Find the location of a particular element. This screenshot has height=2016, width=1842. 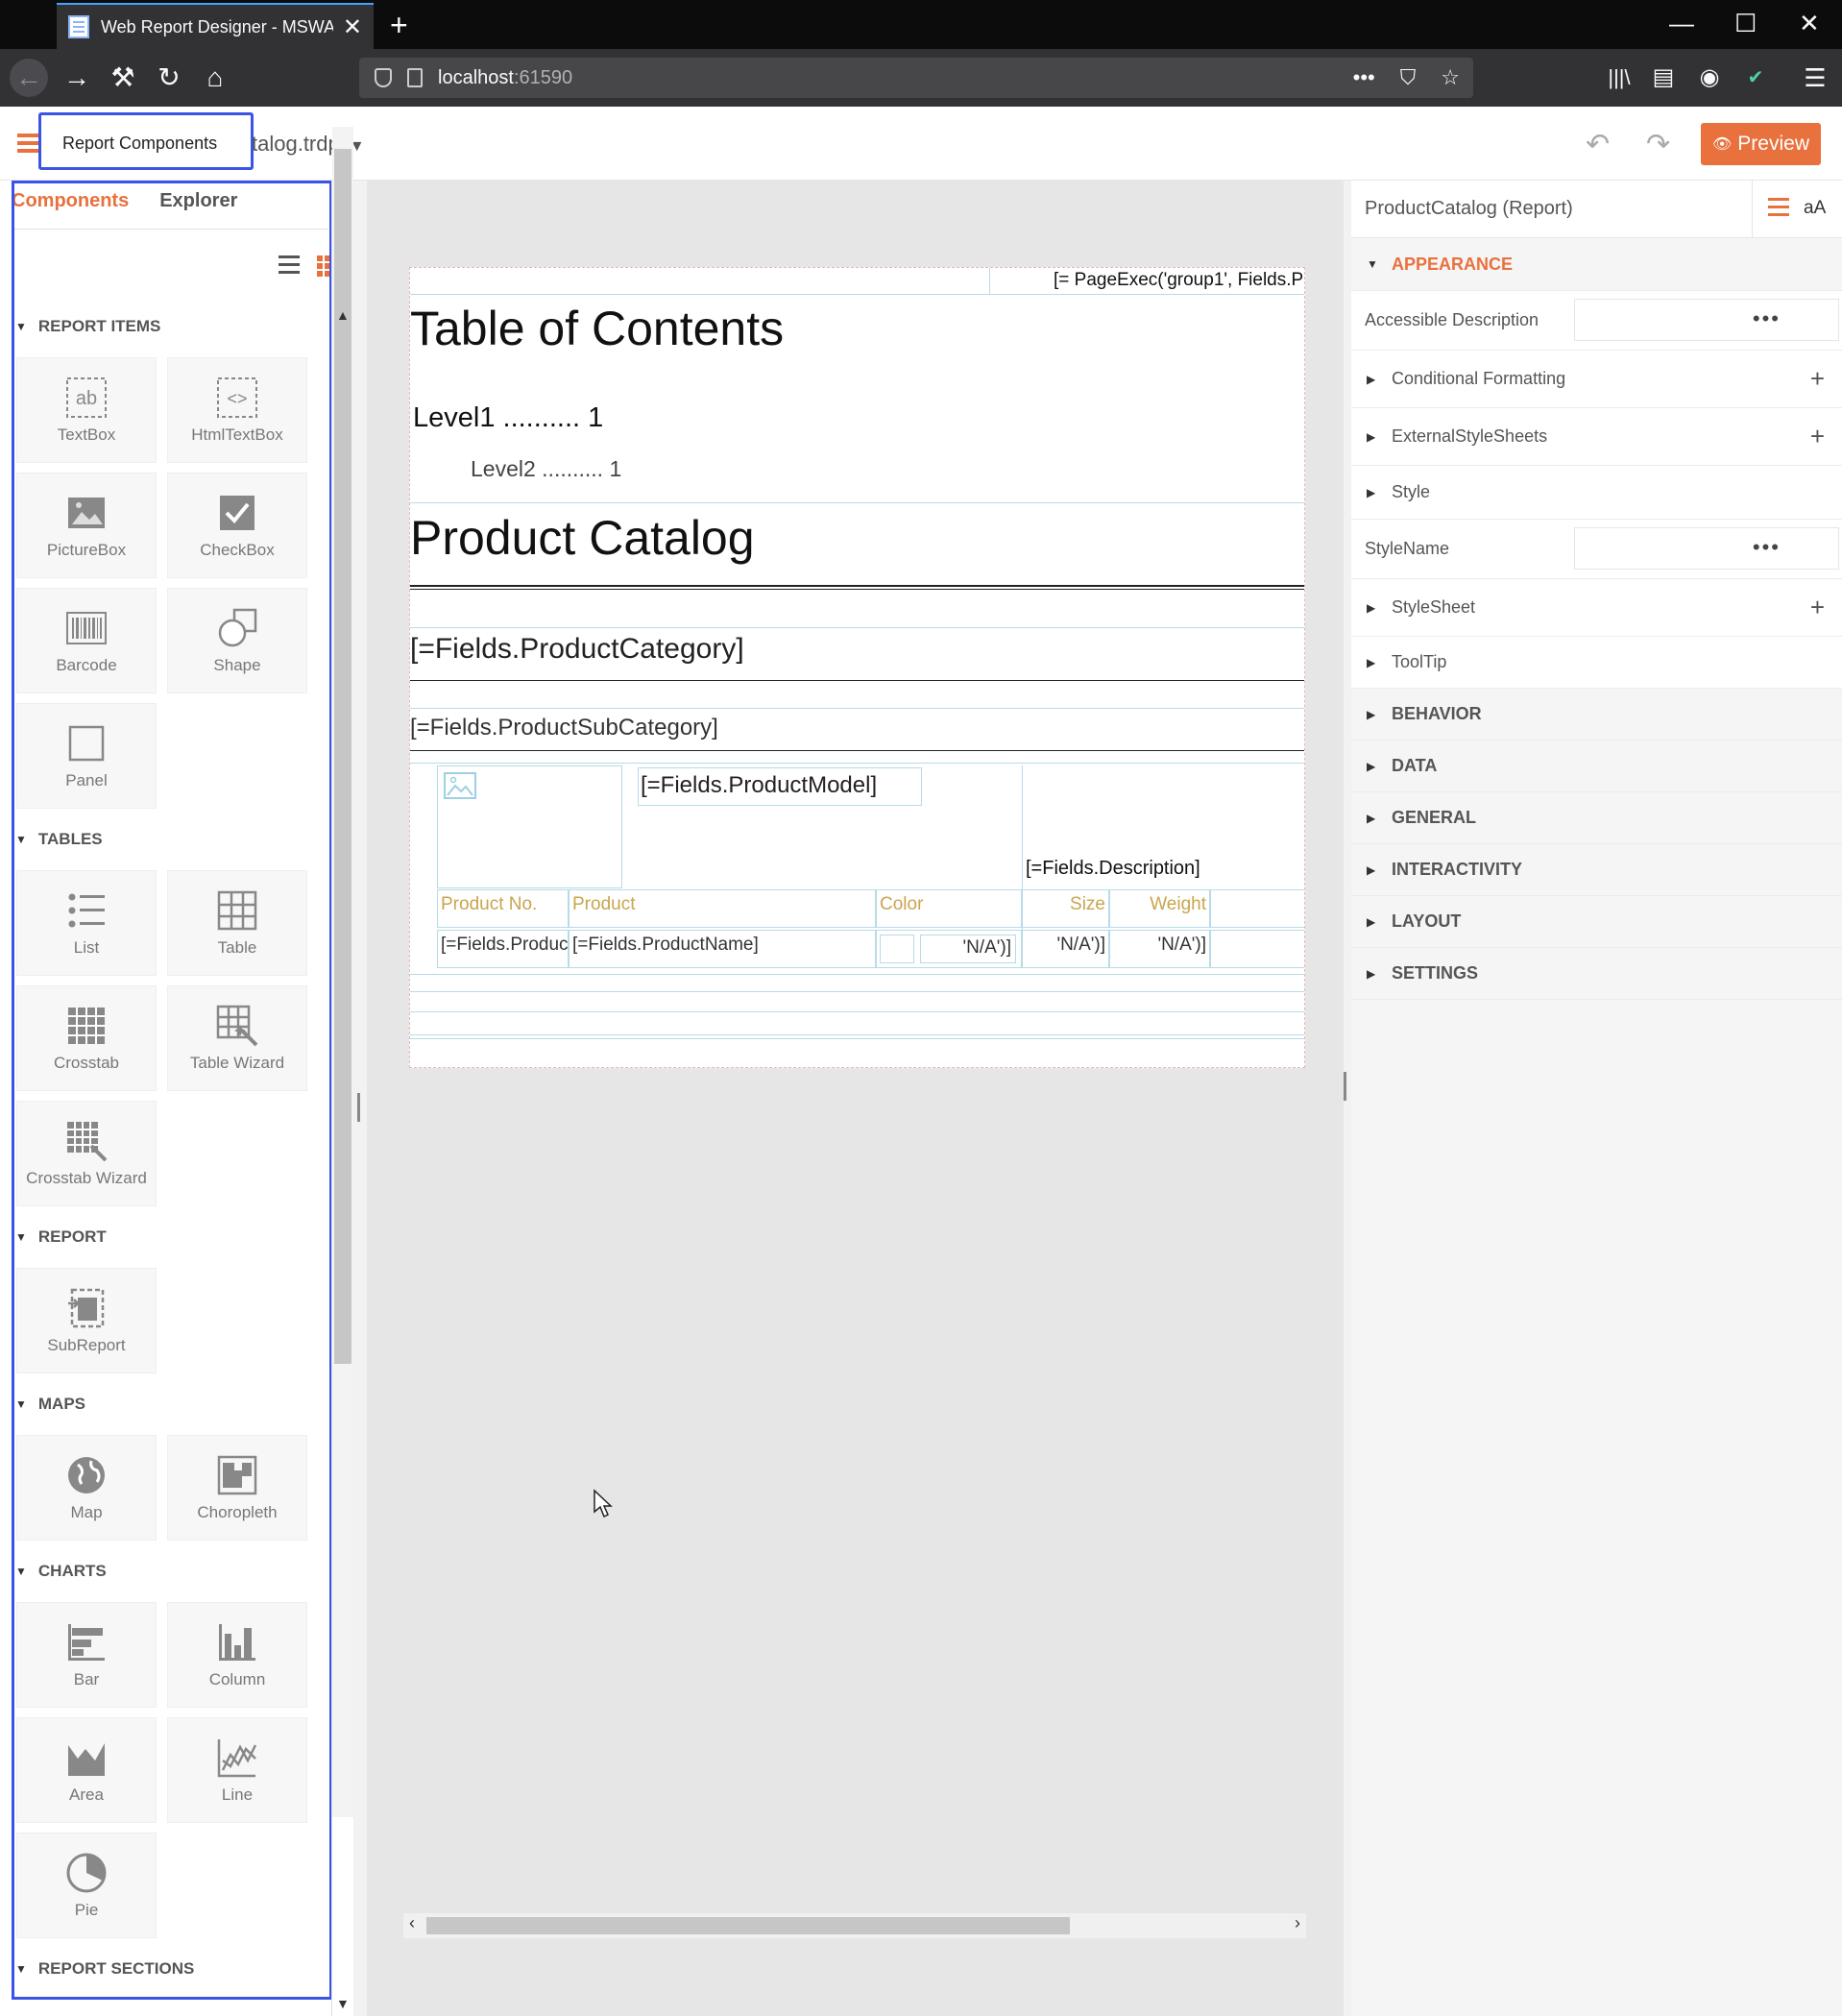

menu-icon: ☰ is located at coordinates (1815, 78).